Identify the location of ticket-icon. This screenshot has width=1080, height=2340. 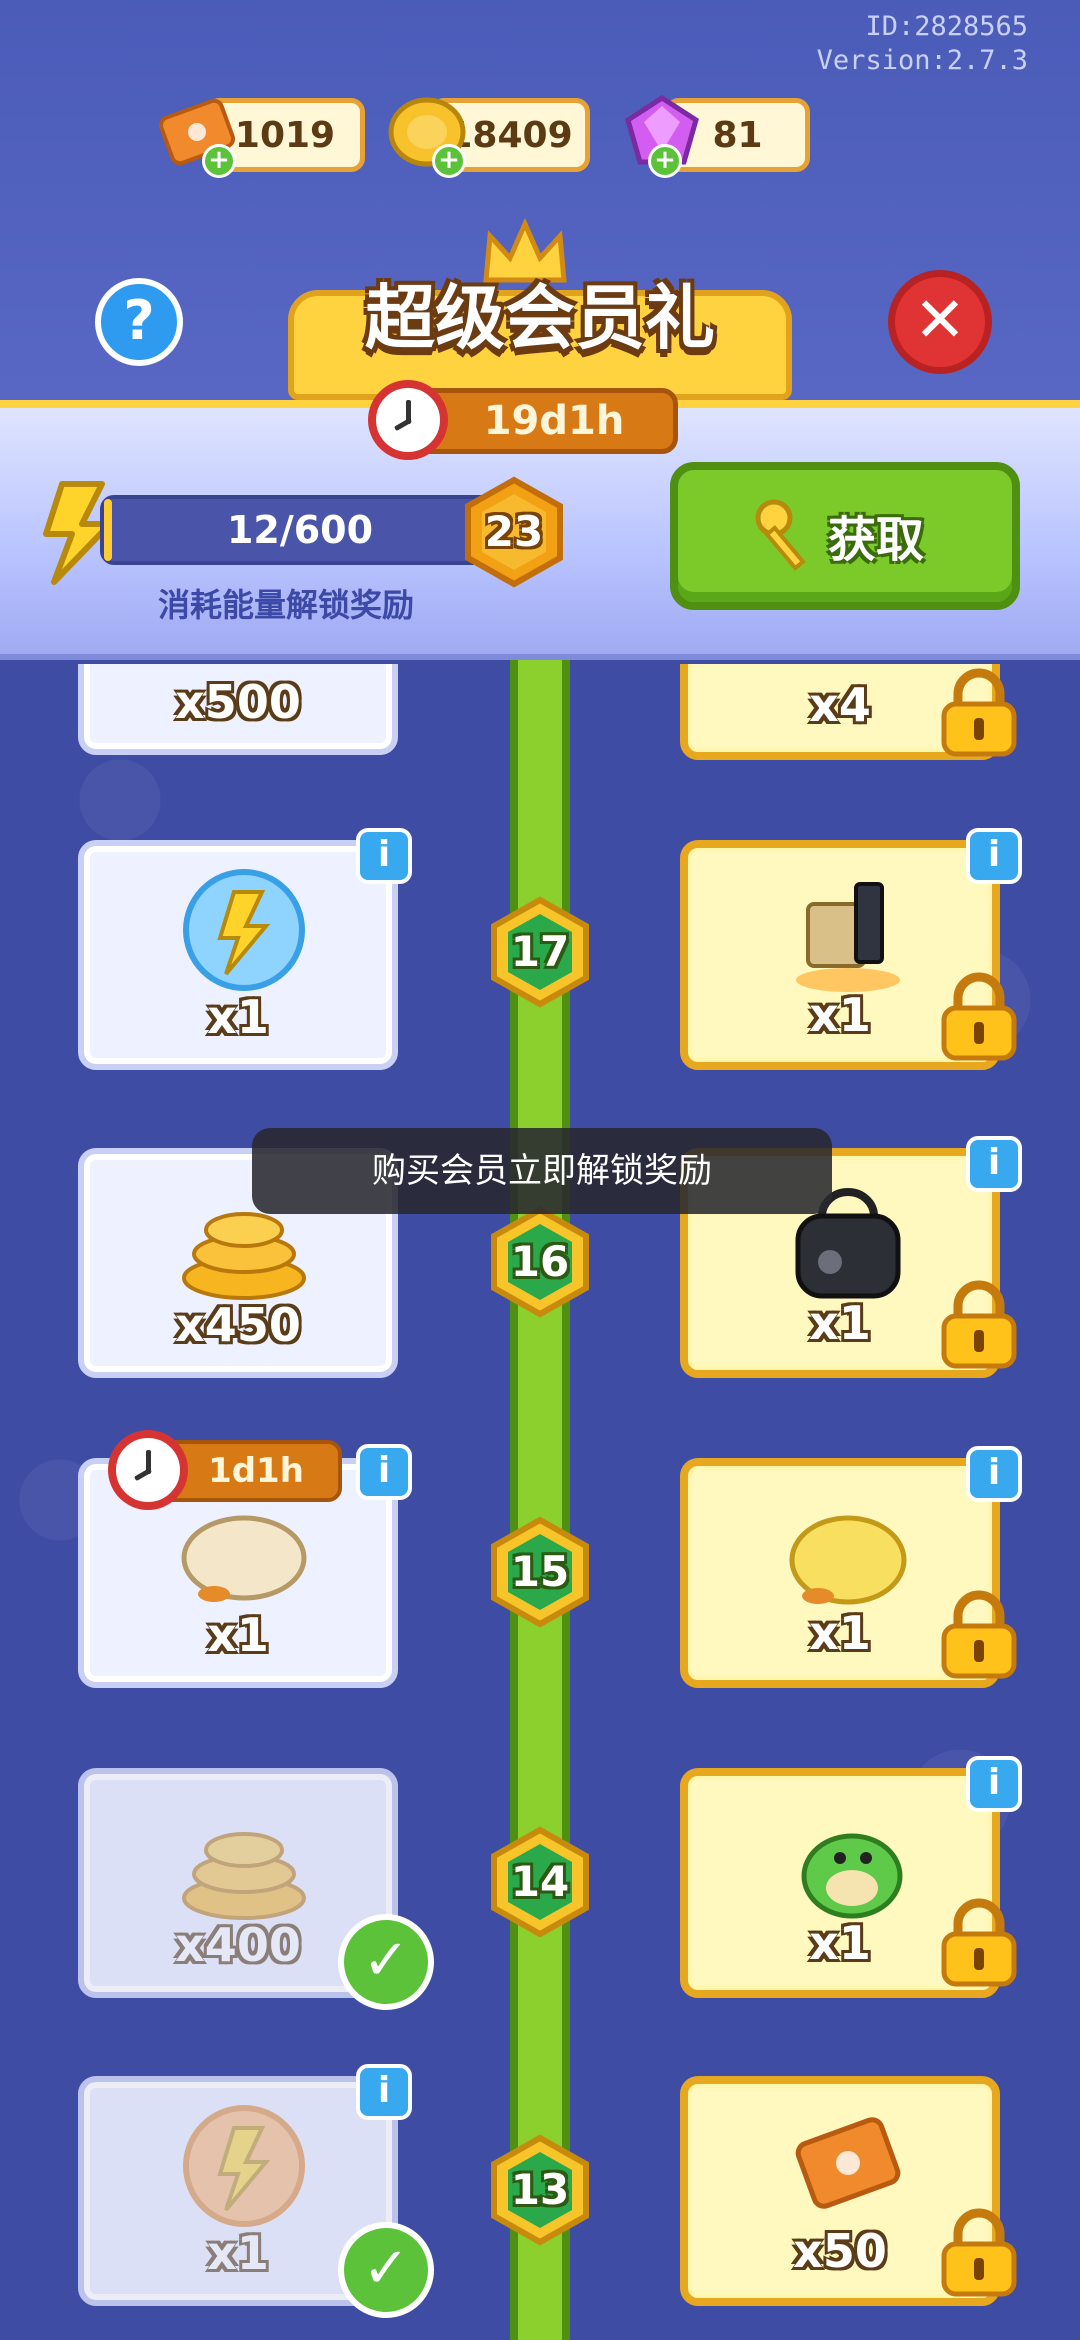
(848, 2163).